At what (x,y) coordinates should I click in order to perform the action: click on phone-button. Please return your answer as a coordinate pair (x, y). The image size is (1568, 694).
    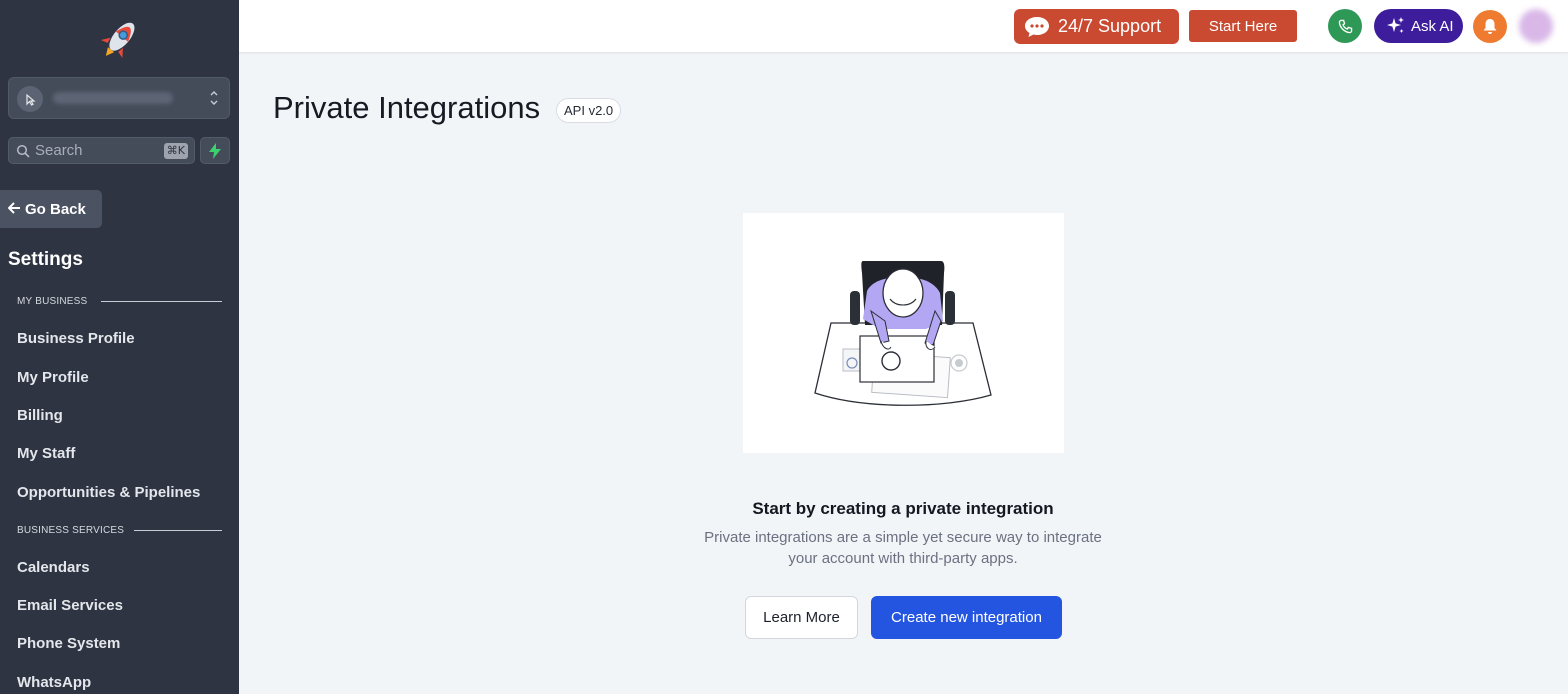
    Looking at the image, I should click on (1345, 26).